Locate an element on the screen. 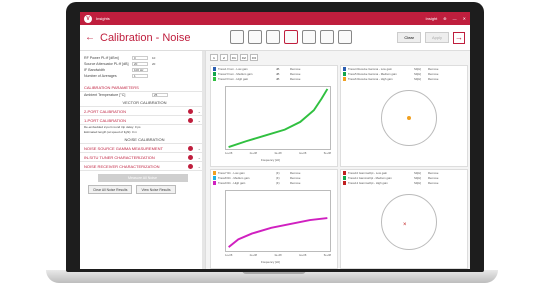  noise-source-gamma-row: NOISE SOURCE GAMMA MEASUREMENT ⌄ is located at coordinates (142, 148).